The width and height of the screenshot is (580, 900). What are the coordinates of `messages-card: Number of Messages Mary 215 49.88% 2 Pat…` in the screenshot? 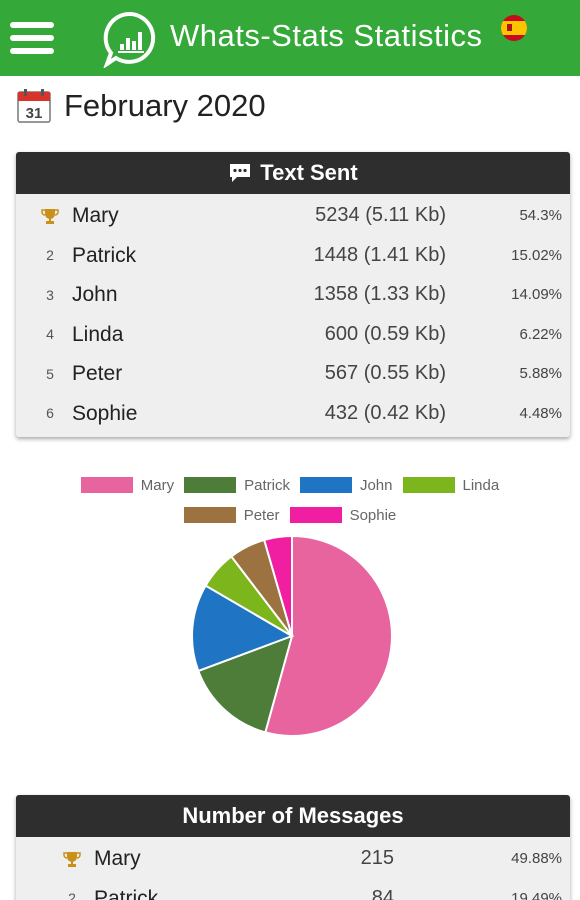 It's located at (293, 847).